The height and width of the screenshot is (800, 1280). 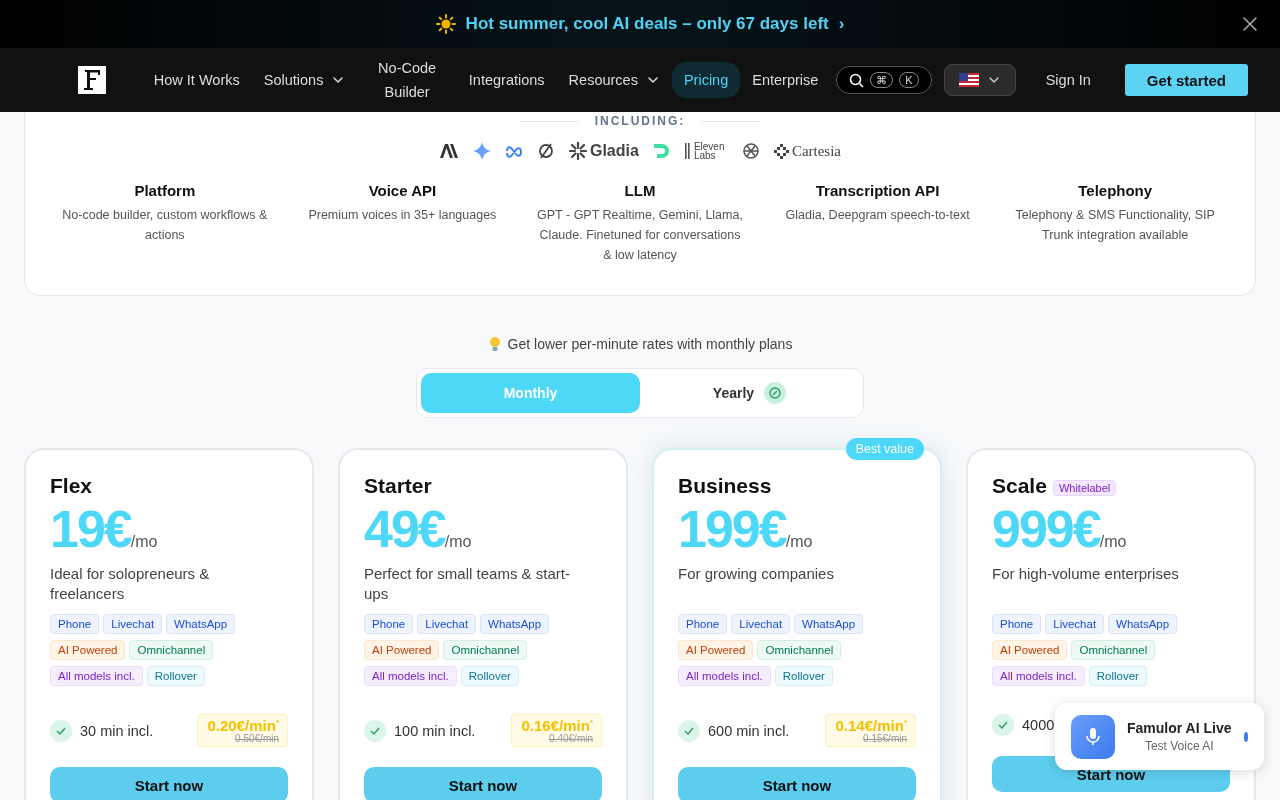 I want to click on billing-tab: Yearly, so click(x=749, y=393).